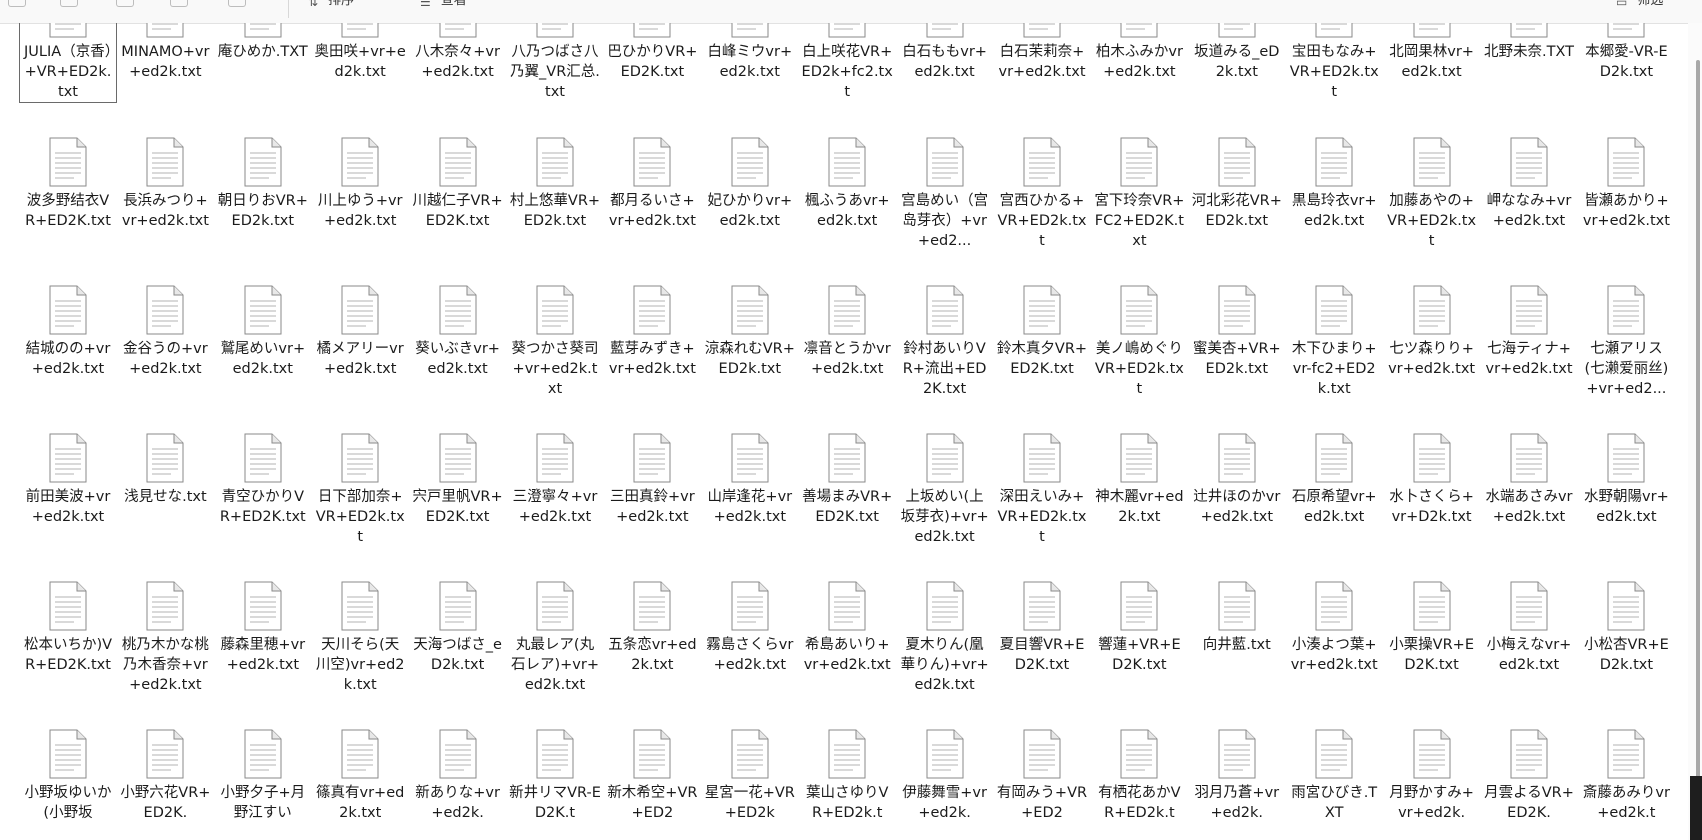 This screenshot has width=1702, height=840. What do you see at coordinates (1432, 628) in the screenshot?
I see `file-item: 小栗操VR+ED2K.txt` at bounding box center [1432, 628].